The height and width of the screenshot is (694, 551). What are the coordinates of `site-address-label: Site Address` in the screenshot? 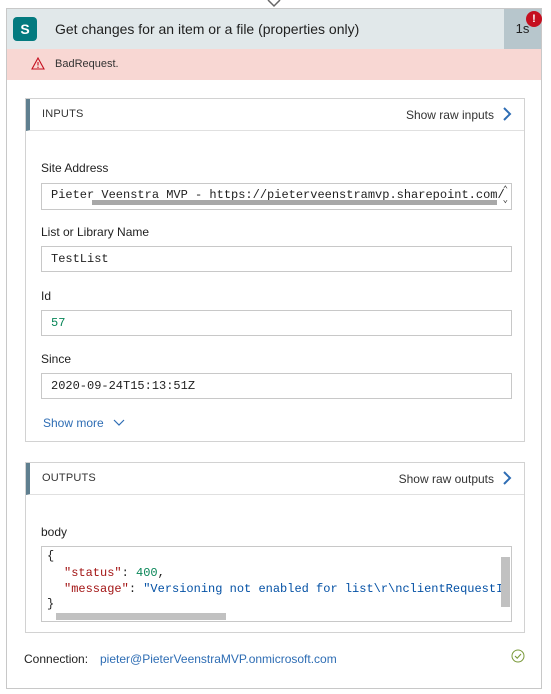 It's located at (75, 168).